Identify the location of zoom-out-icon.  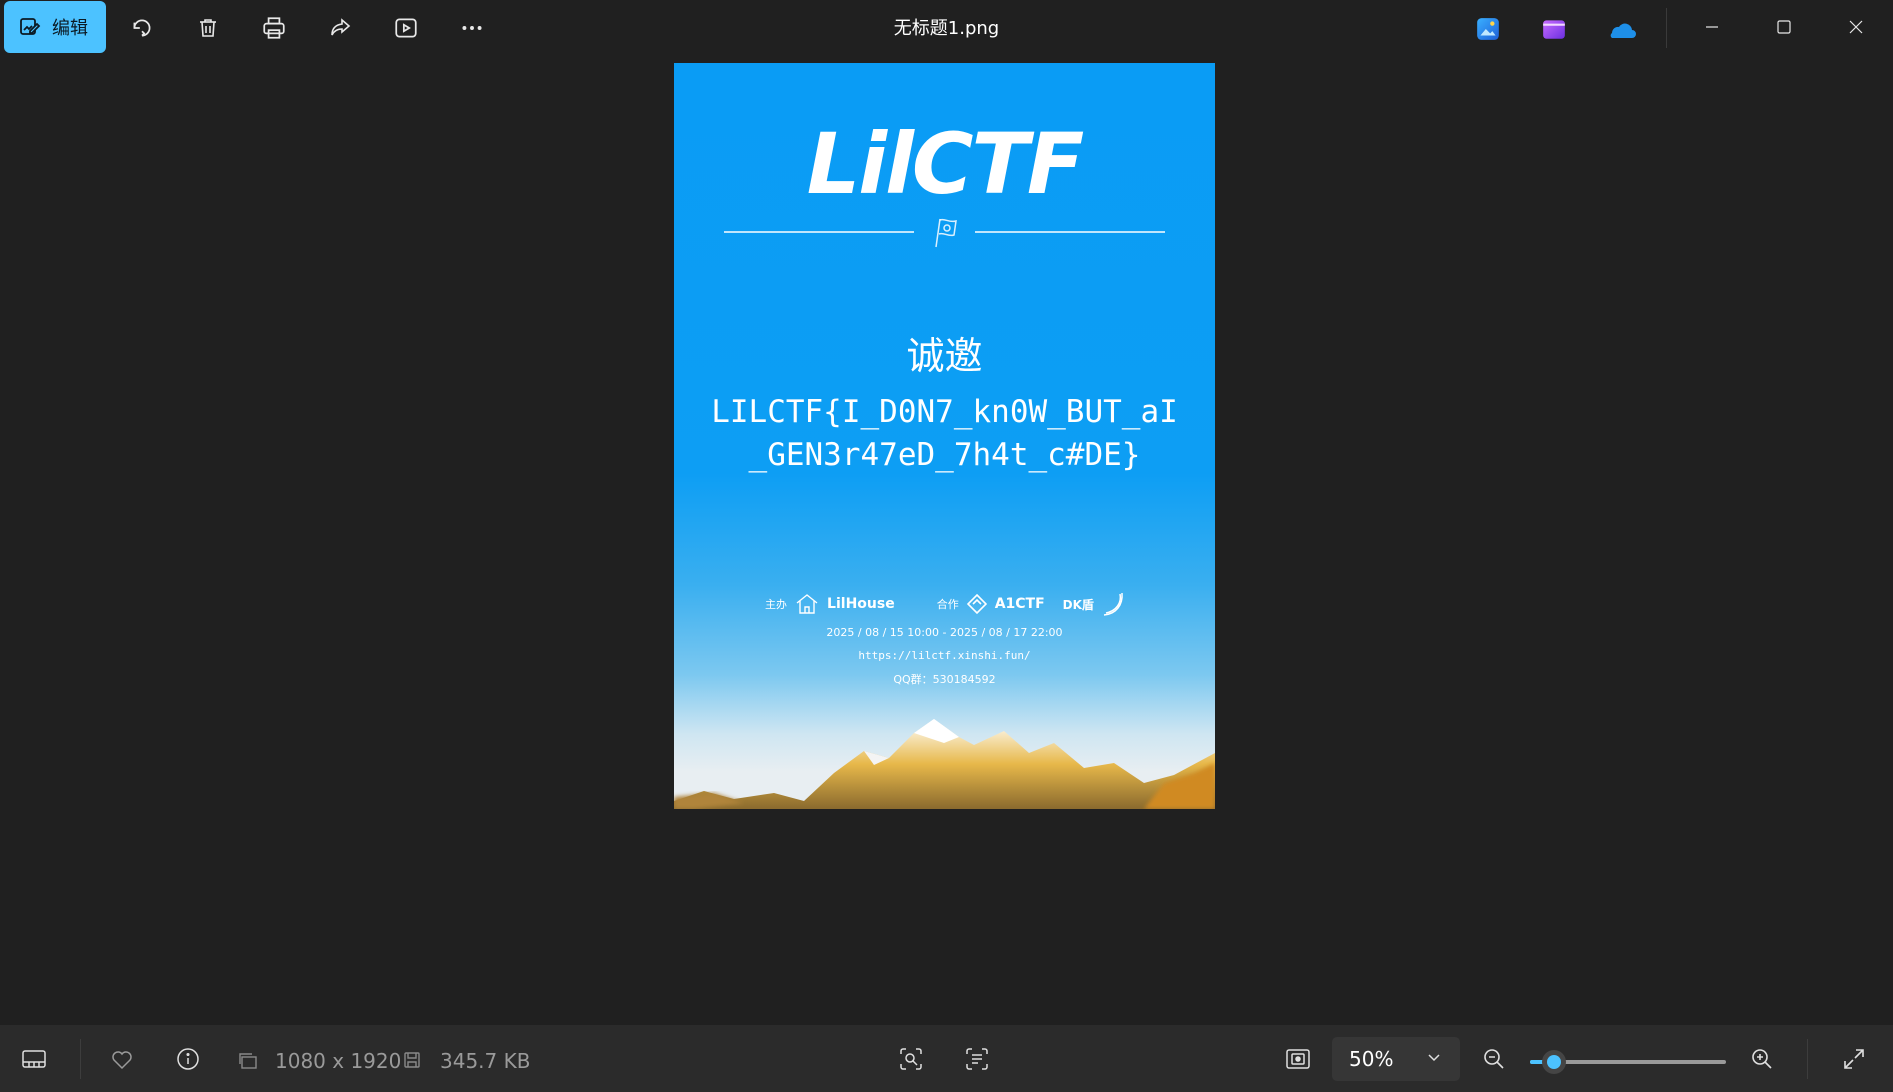
(1494, 1059).